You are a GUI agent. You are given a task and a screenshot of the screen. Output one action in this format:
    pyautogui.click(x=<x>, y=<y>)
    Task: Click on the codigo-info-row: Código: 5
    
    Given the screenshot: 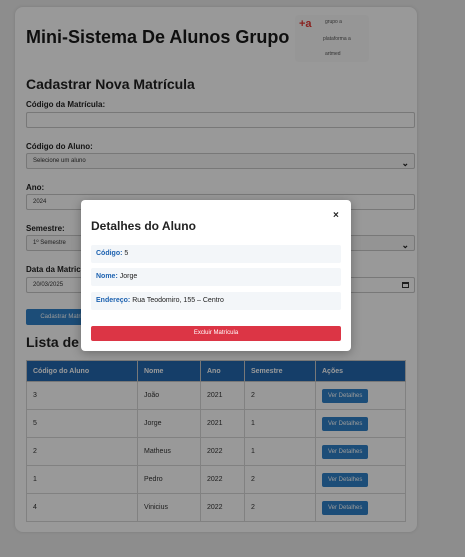 What is the action you would take?
    pyautogui.click(x=216, y=254)
    